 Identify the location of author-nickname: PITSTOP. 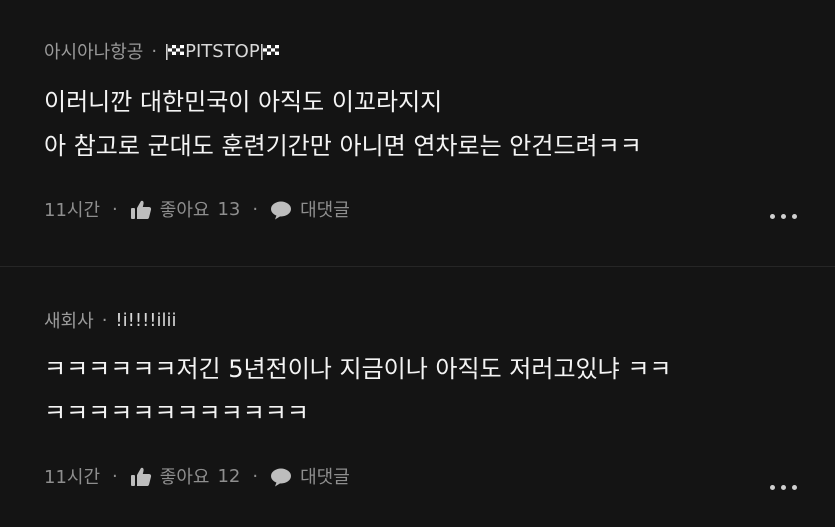
(222, 51).